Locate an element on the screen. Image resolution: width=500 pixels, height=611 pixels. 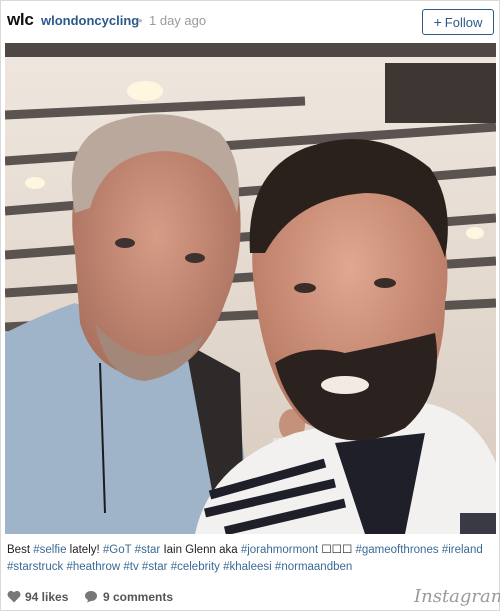
caption-text: Best is located at coordinates (20, 550).